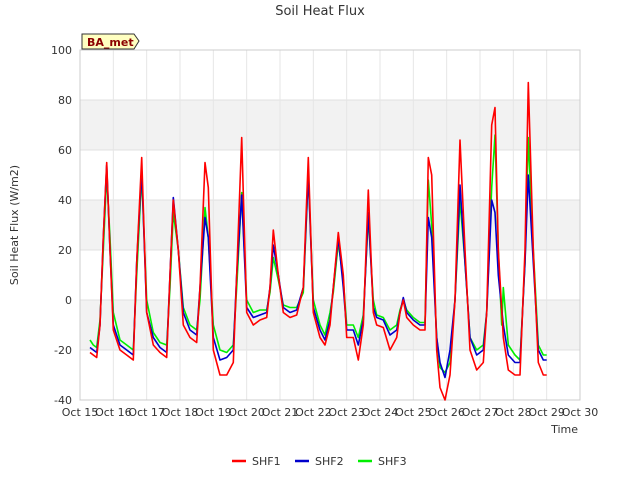 This screenshot has height=480, width=640. What do you see at coordinates (146, 412) in the screenshot?
I see `x-tick-label: Oct 17` at bounding box center [146, 412].